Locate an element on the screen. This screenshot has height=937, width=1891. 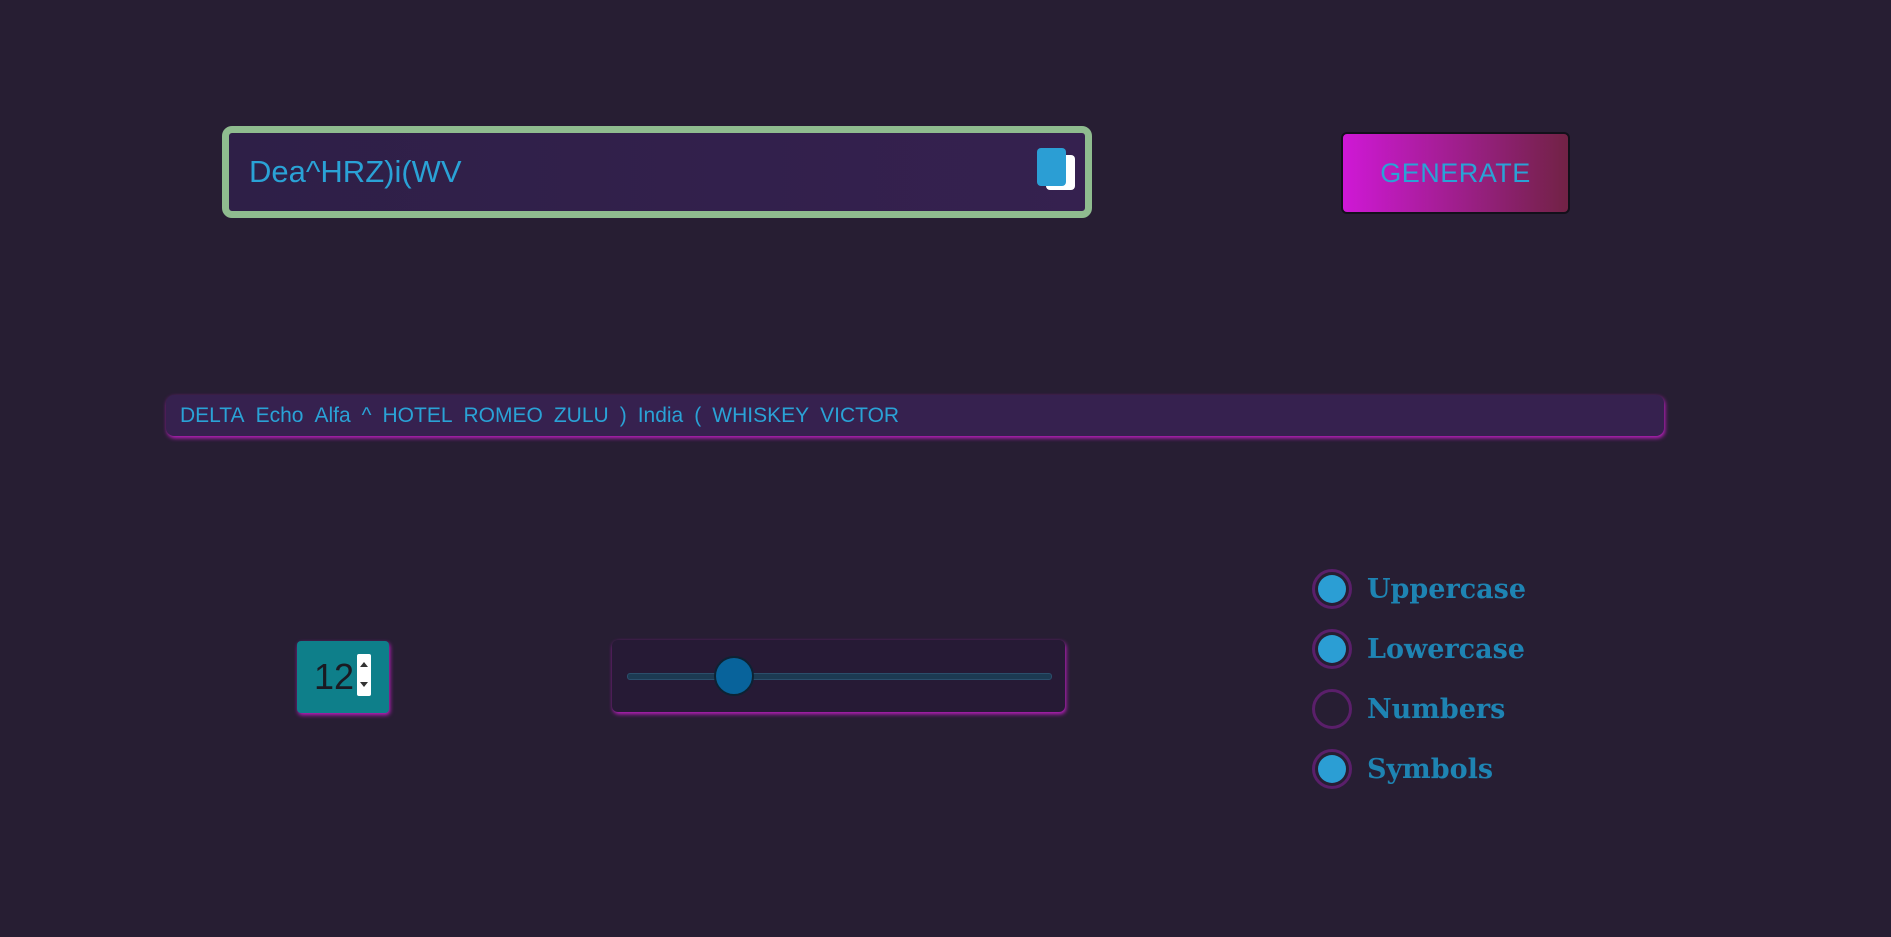
option-lowercase: Lowercase is located at coordinates (1418, 649).